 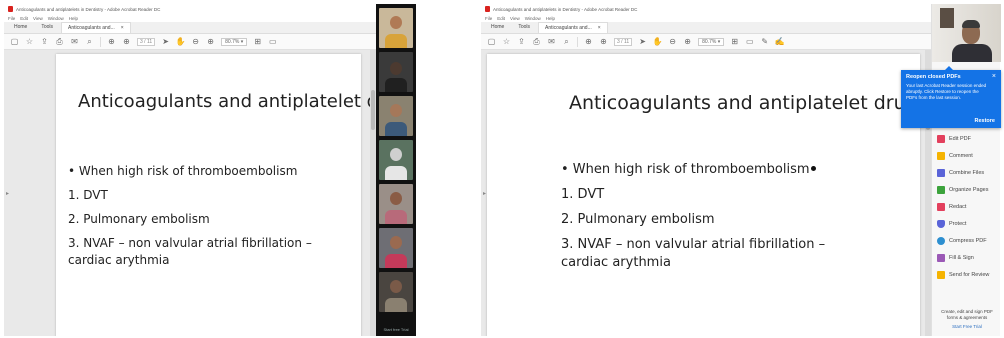 I want to click on slide-item-dvt: 1. DVT, so click(x=88, y=195).